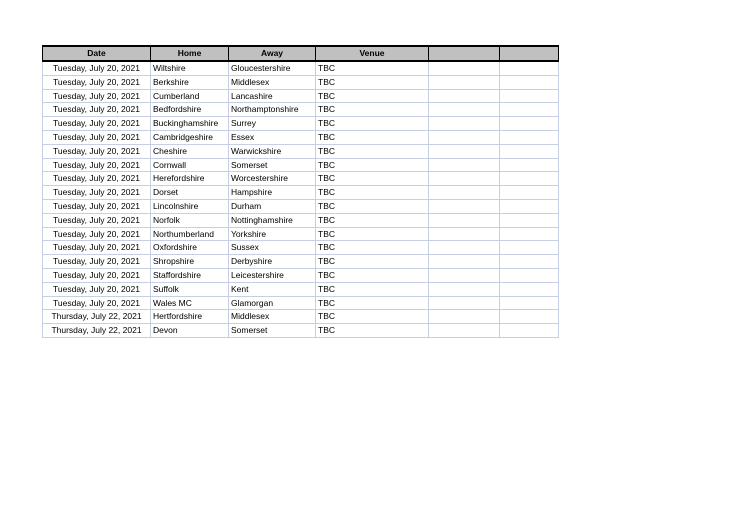  Describe the element at coordinates (529, 53) in the screenshot. I see `column-header-extra2` at that location.